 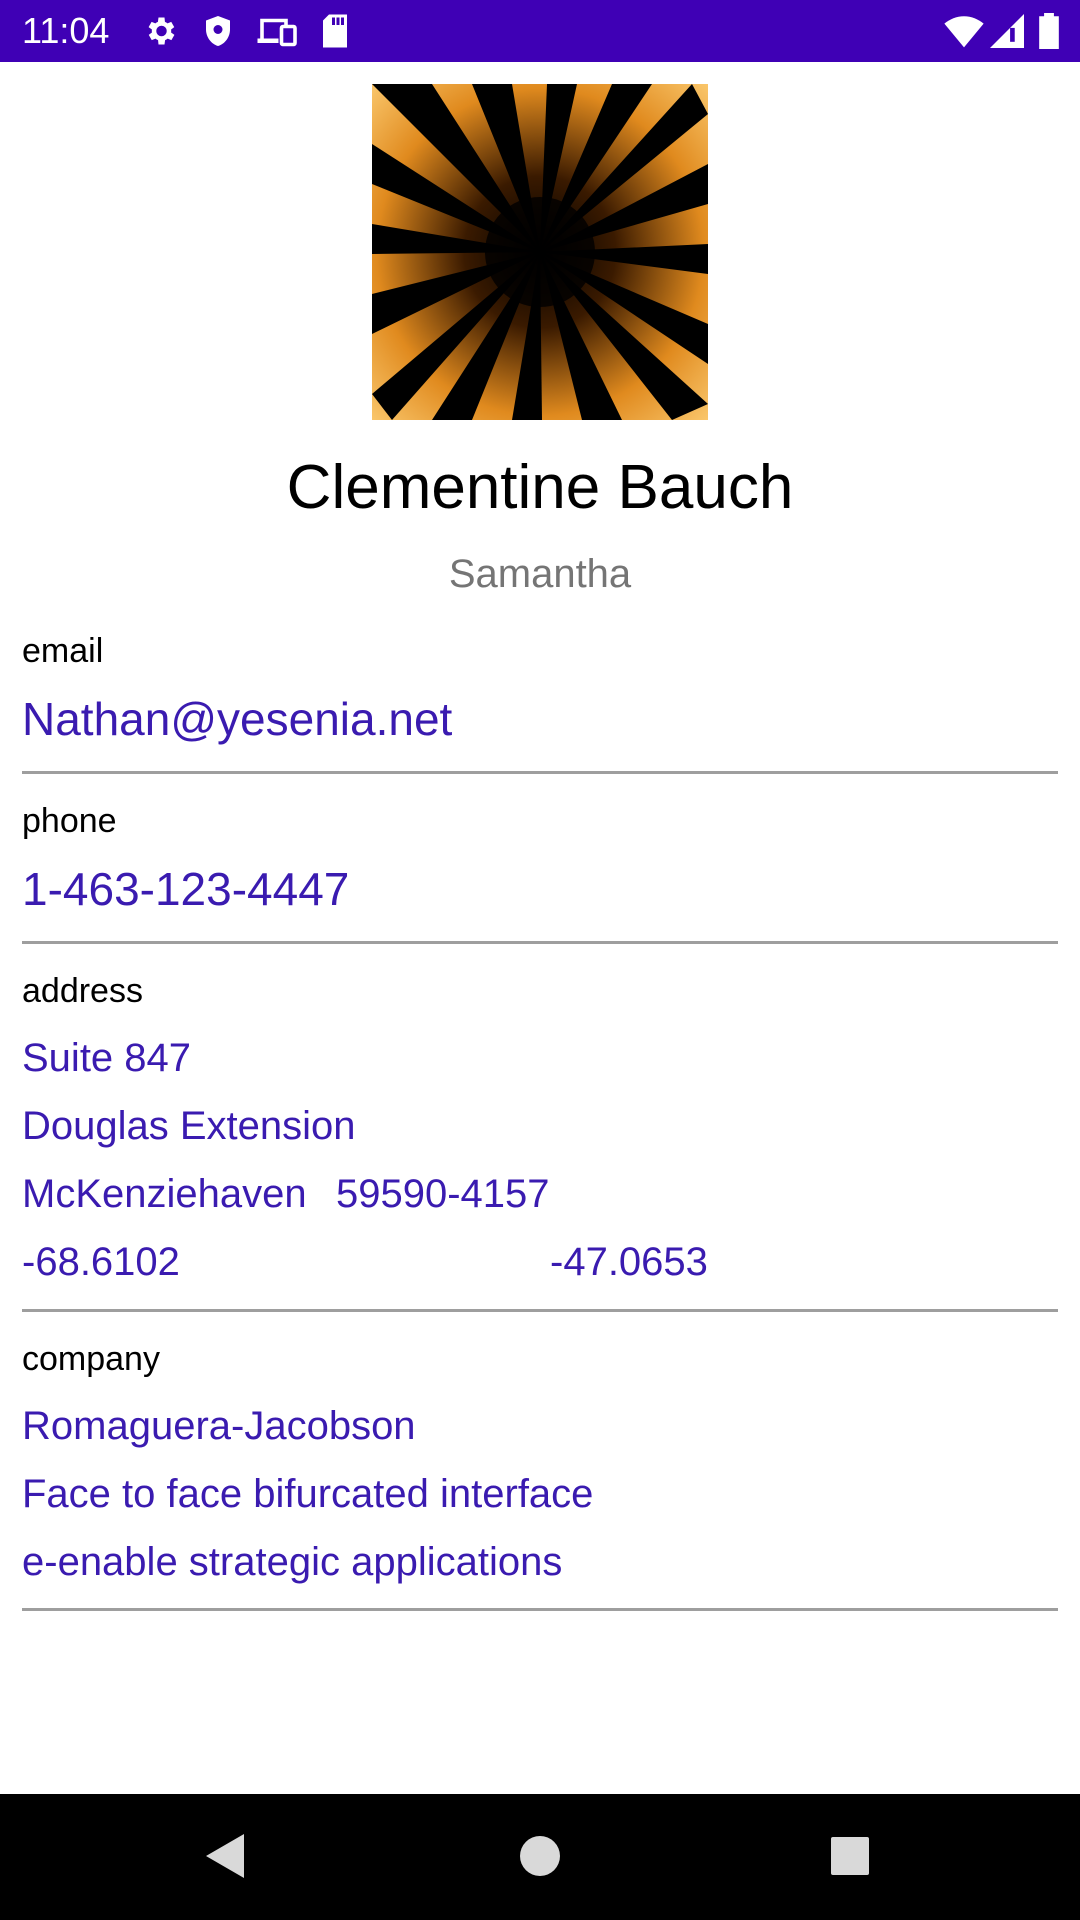 I want to click on navigation-bar, so click(x=540, y=1857).